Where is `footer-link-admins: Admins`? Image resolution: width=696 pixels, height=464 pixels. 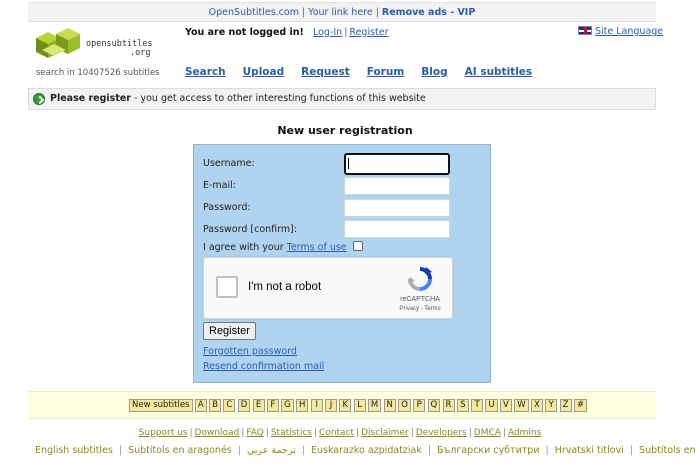 footer-link-admins: Admins is located at coordinates (524, 433).